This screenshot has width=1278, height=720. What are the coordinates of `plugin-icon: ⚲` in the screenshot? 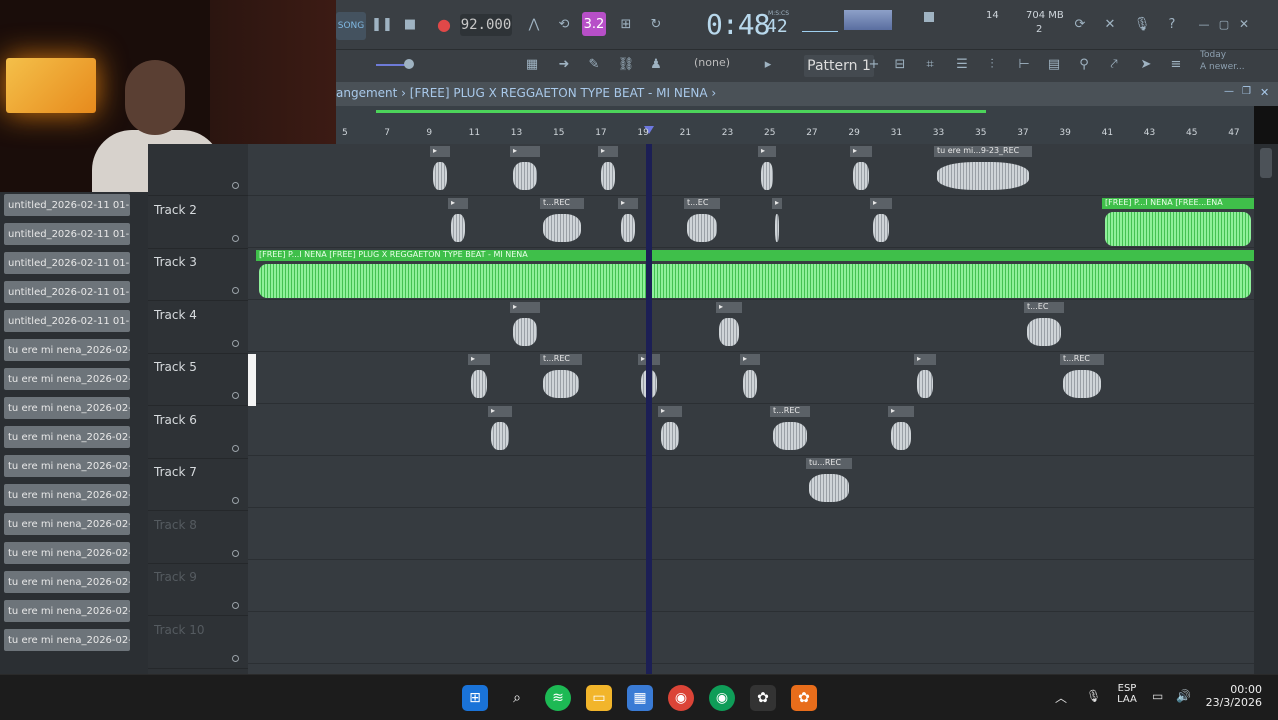 It's located at (1084, 64).